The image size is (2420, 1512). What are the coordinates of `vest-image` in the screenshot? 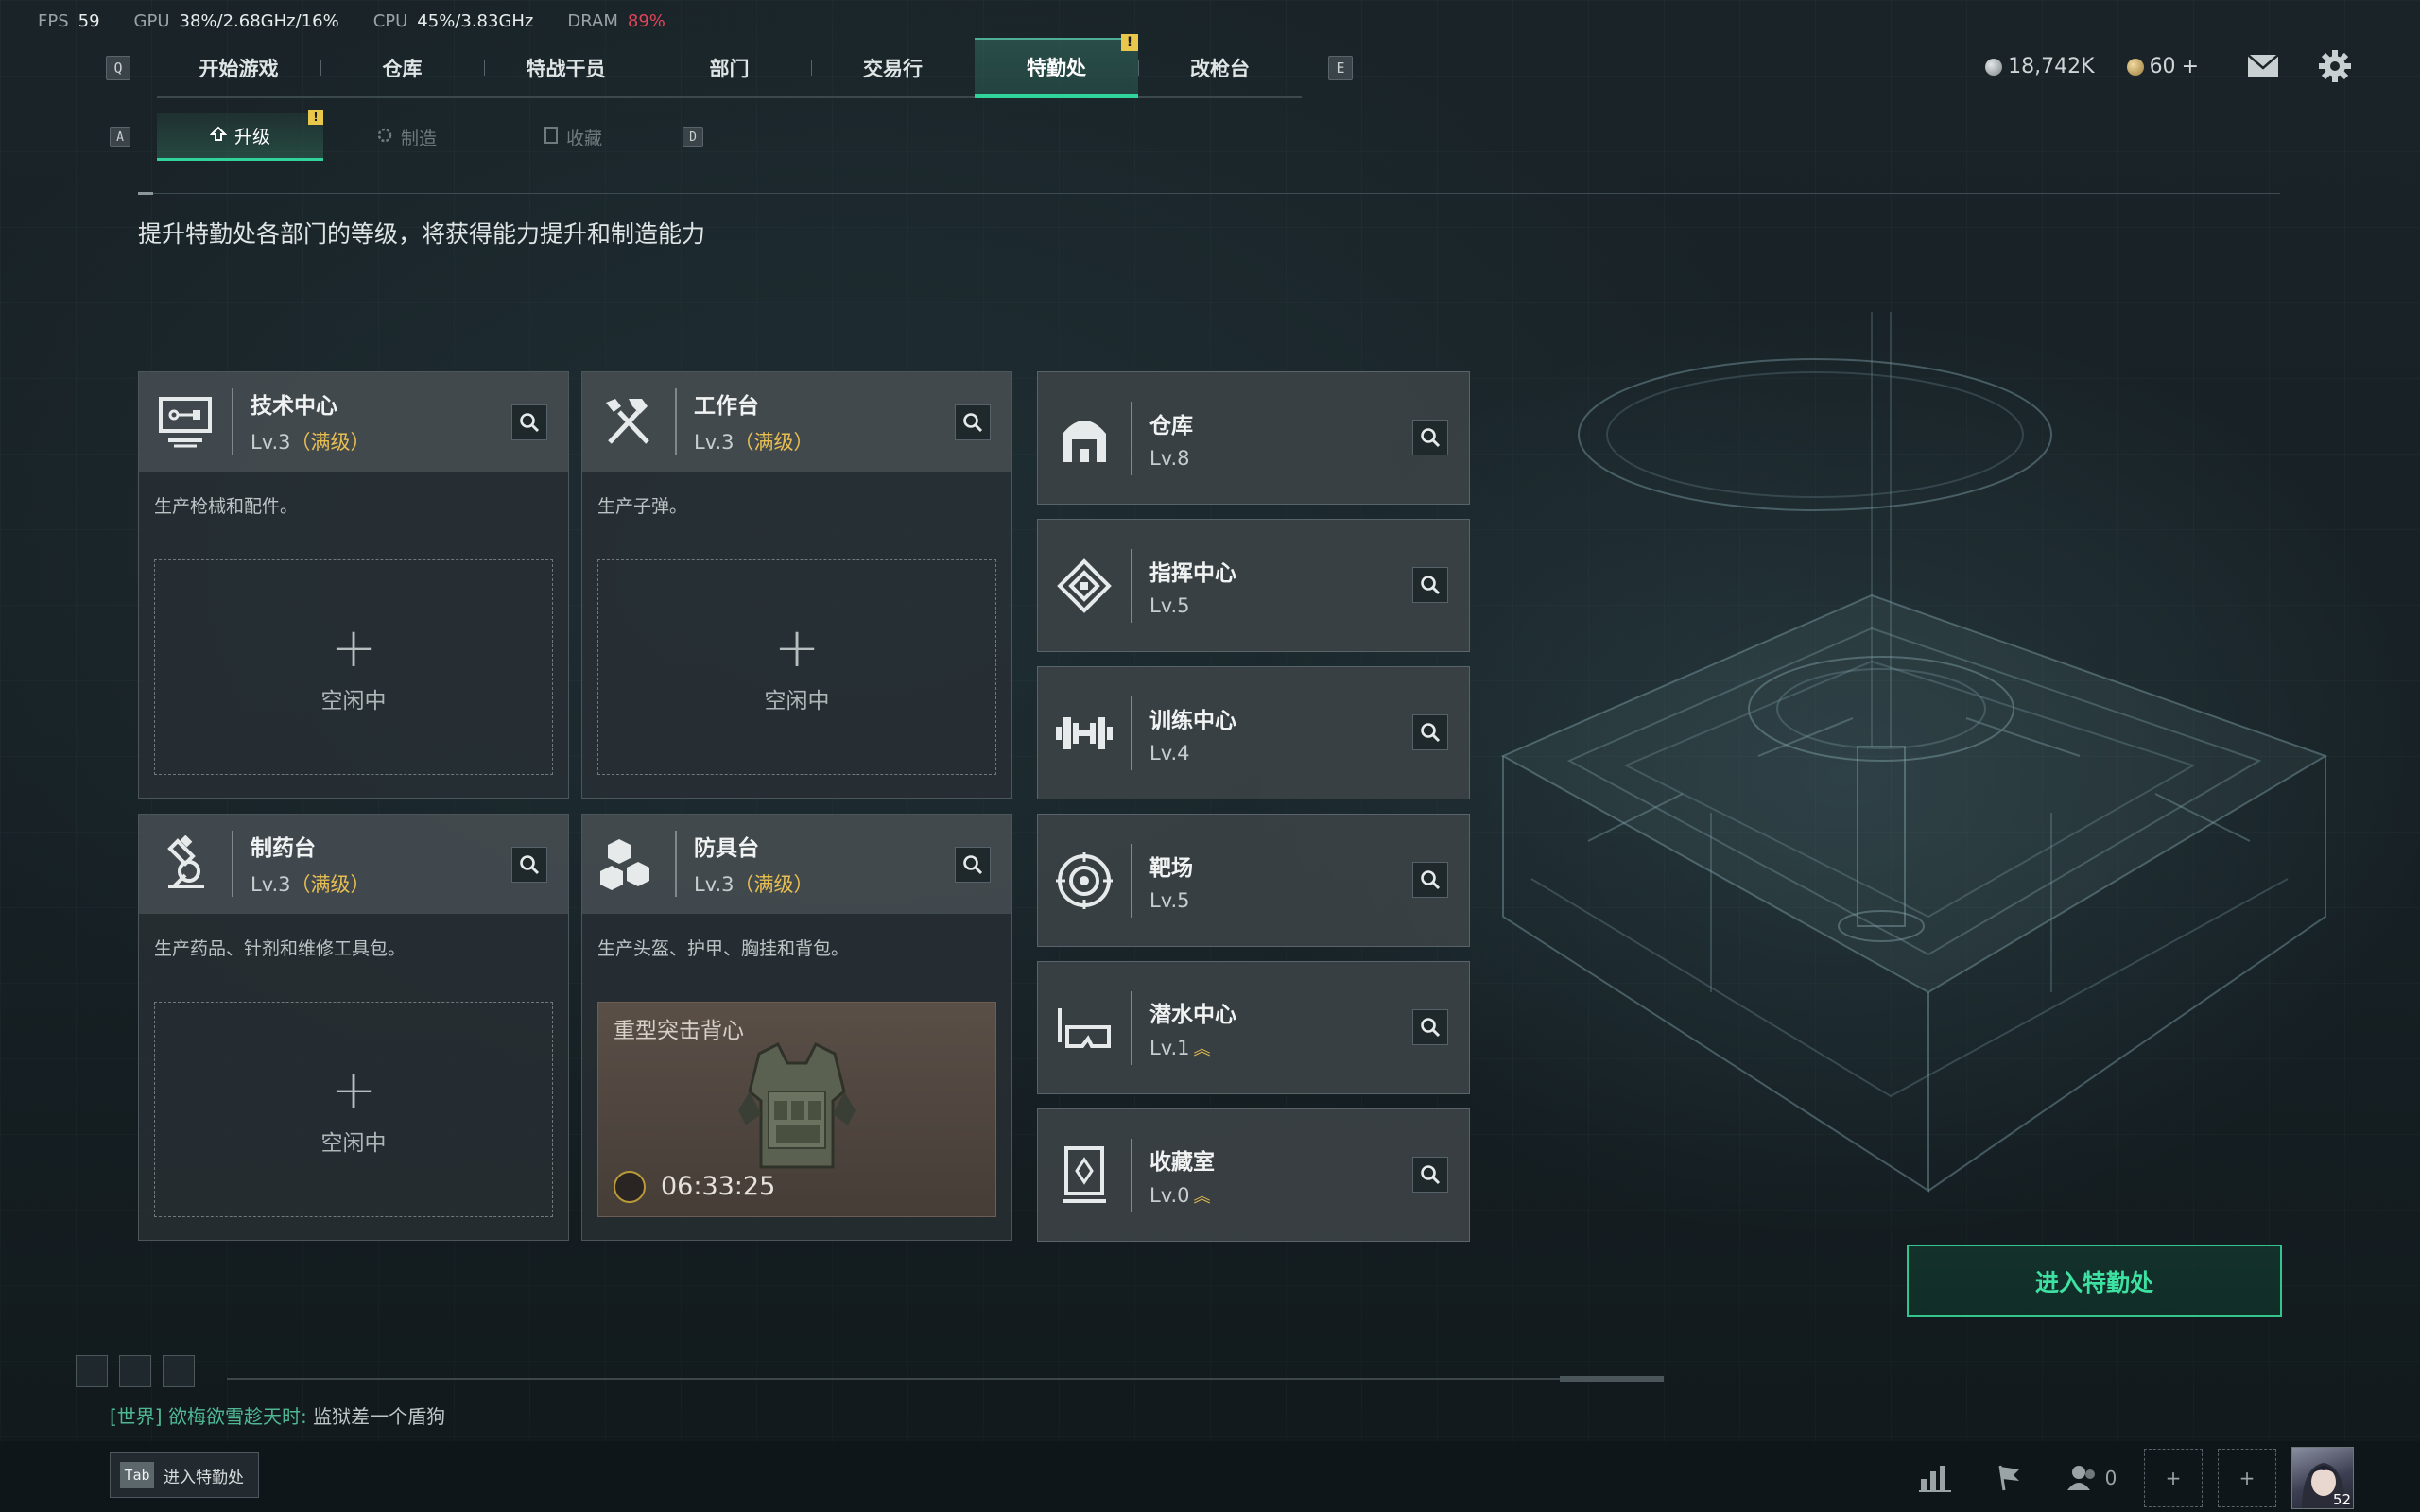 It's located at (797, 1112).